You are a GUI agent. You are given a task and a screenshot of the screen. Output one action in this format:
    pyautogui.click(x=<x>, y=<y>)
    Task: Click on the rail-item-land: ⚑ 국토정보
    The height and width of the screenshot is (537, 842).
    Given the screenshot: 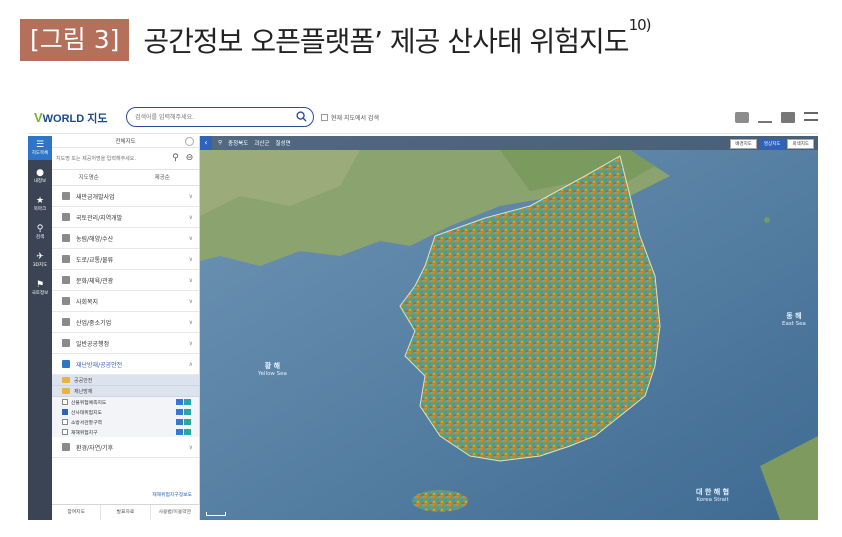 What is the action you would take?
    pyautogui.click(x=40, y=288)
    